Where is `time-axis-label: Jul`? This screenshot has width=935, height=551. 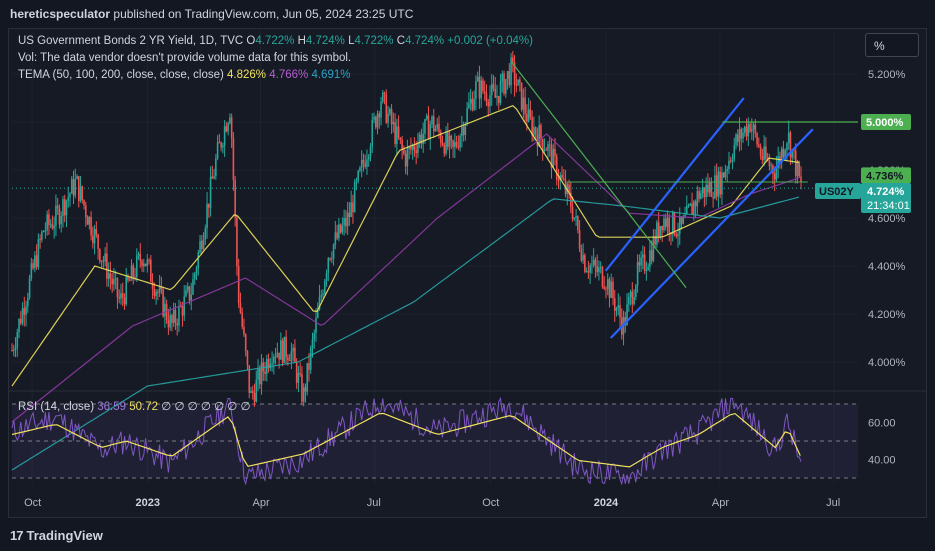 time-axis-label: Jul is located at coordinates (833, 503).